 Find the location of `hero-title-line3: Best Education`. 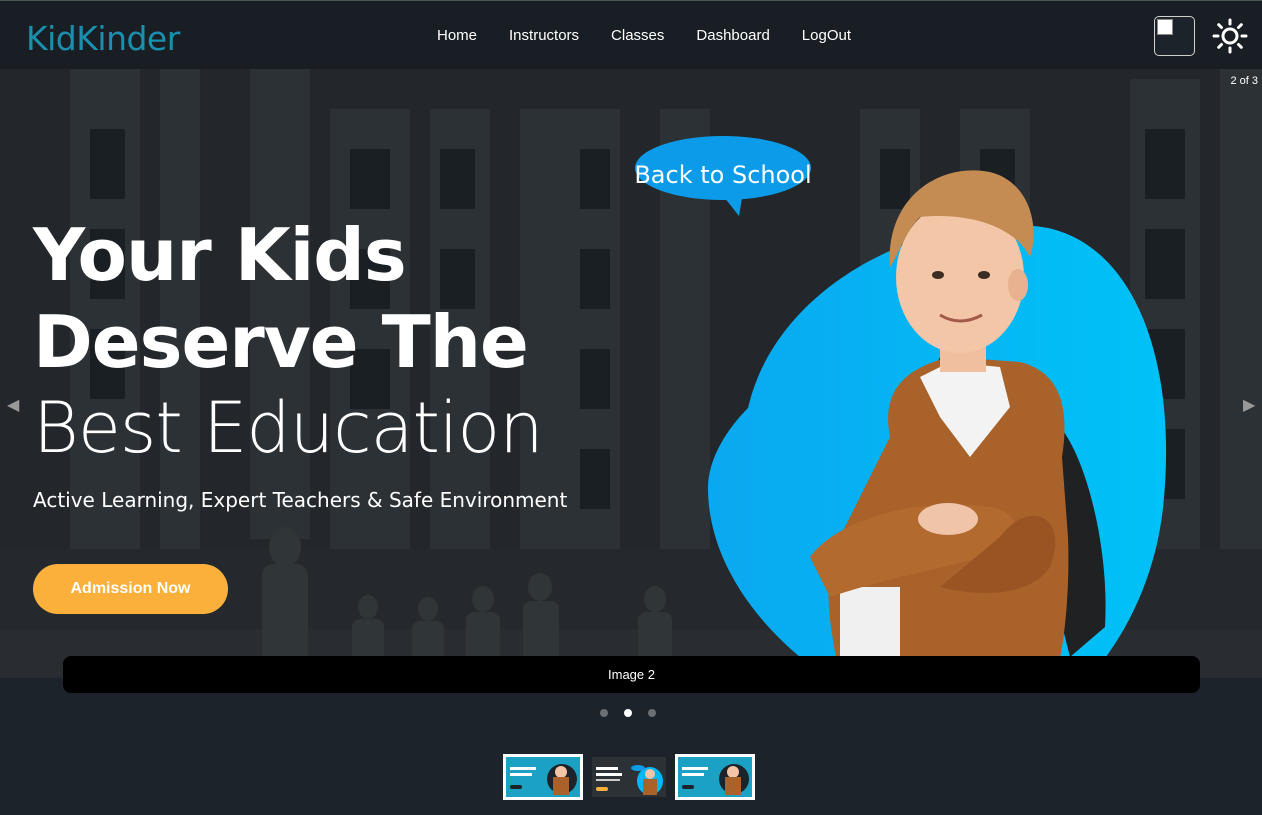

hero-title-line3: Best Education is located at coordinates (288, 428).